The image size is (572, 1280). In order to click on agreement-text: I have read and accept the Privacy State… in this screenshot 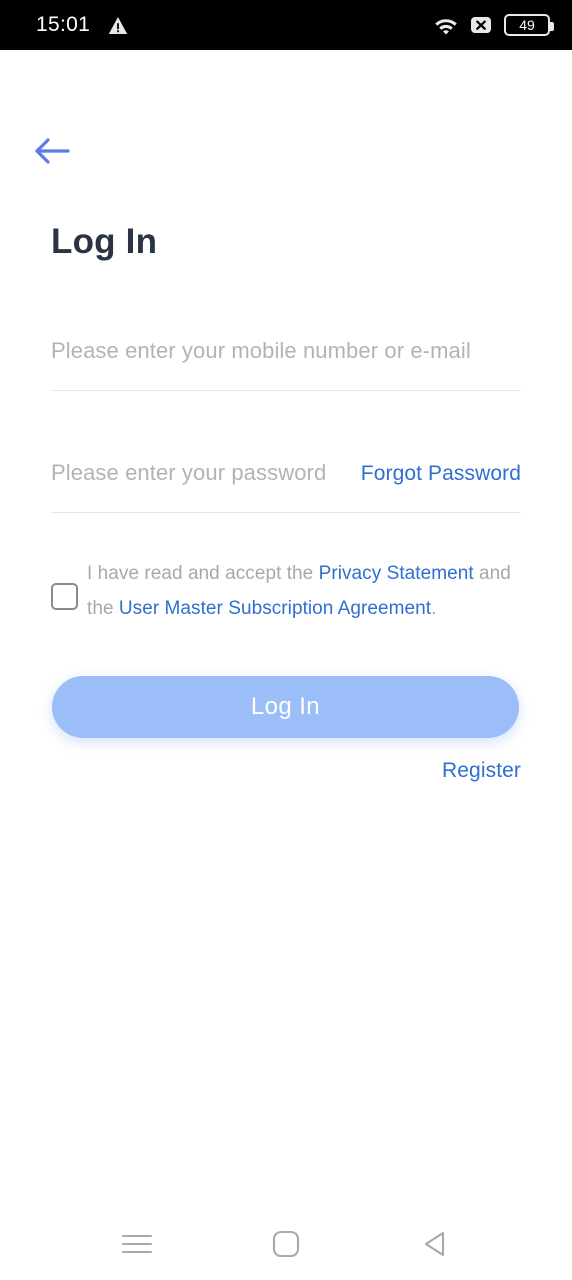, I will do `click(304, 591)`.